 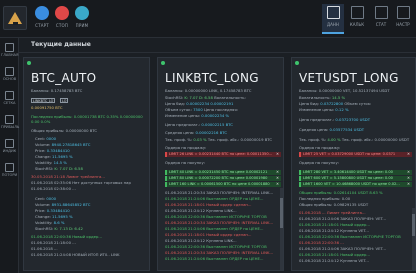 What do you see at coordinates (9, 167) in the screenshot?
I see `loss-icon` at bounding box center [9, 167].